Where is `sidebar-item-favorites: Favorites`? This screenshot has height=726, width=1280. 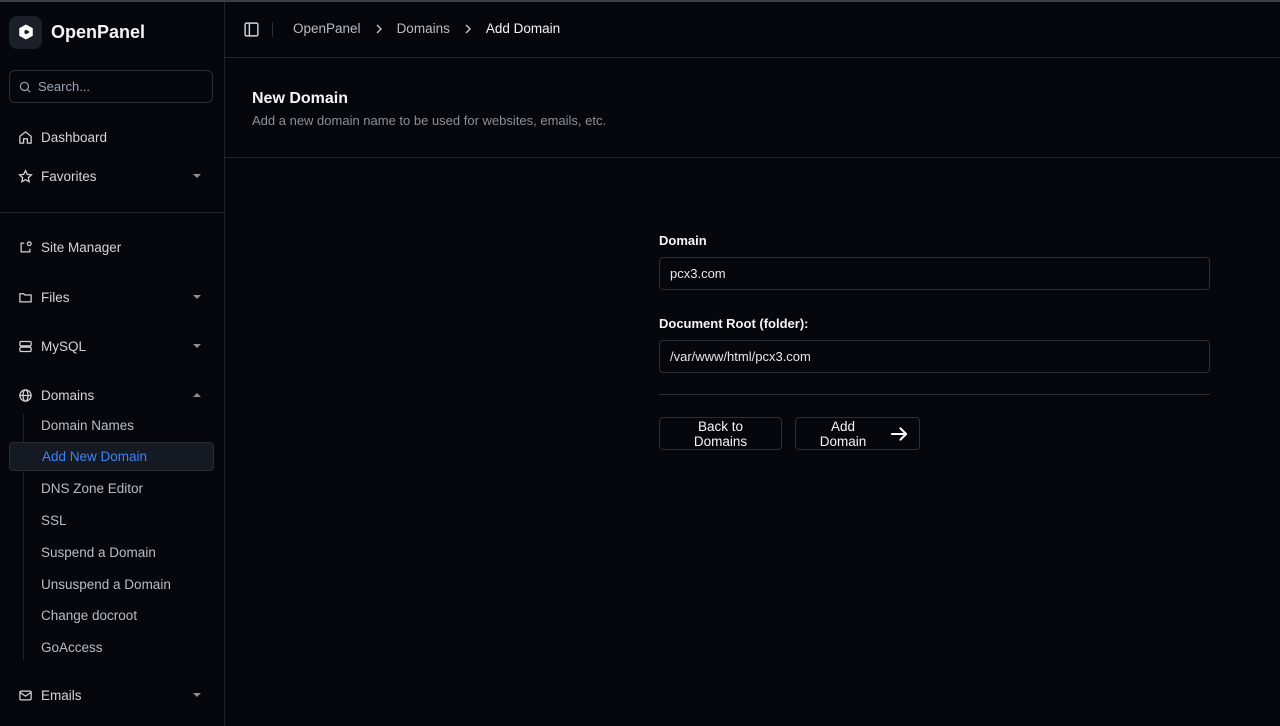
sidebar-item-favorites: Favorites is located at coordinates (111, 176).